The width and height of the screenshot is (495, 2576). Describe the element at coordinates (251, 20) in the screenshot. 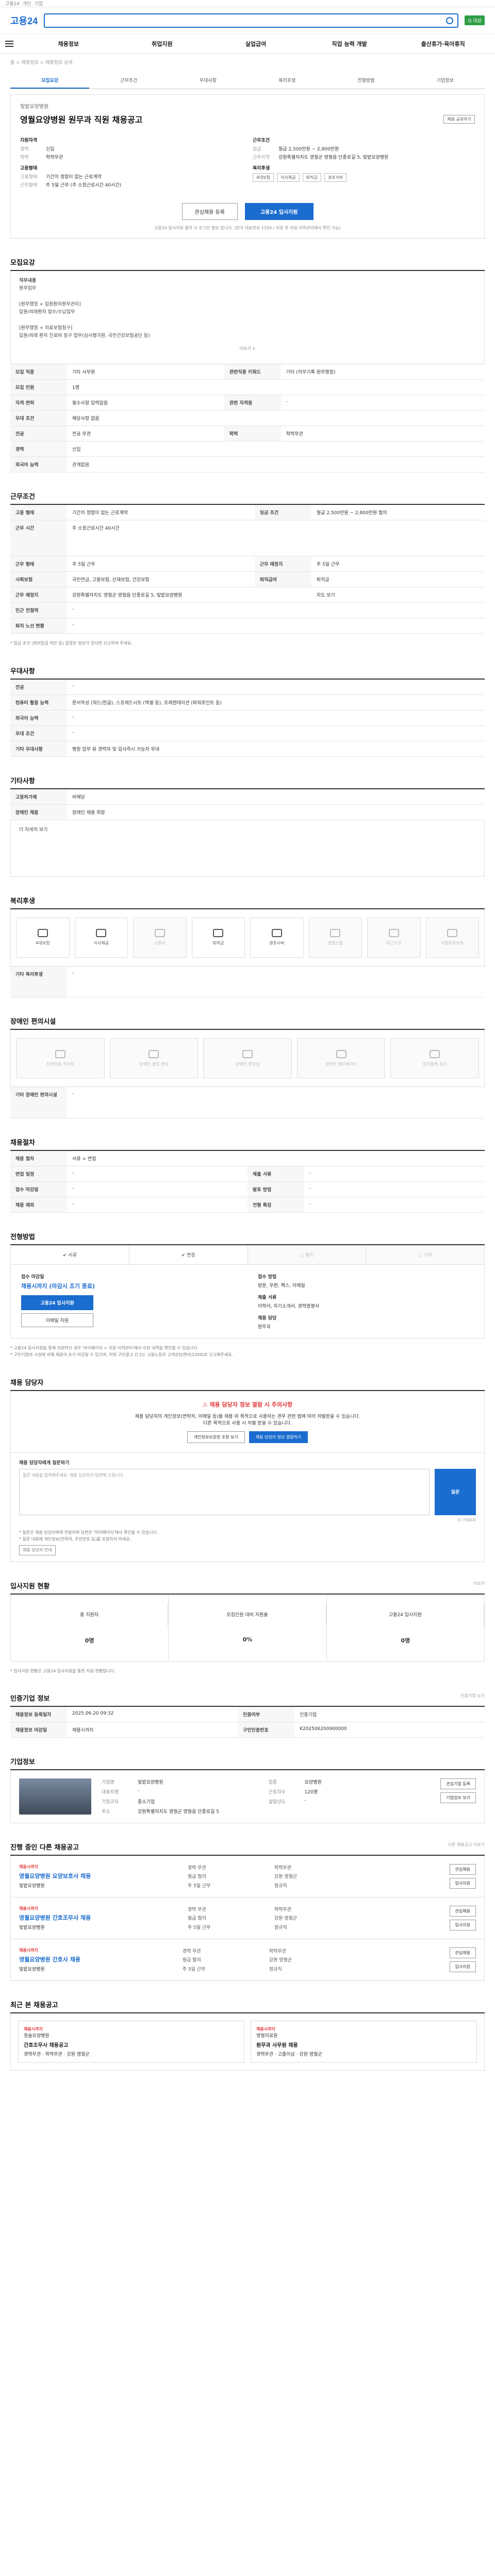

I see `search-input` at that location.